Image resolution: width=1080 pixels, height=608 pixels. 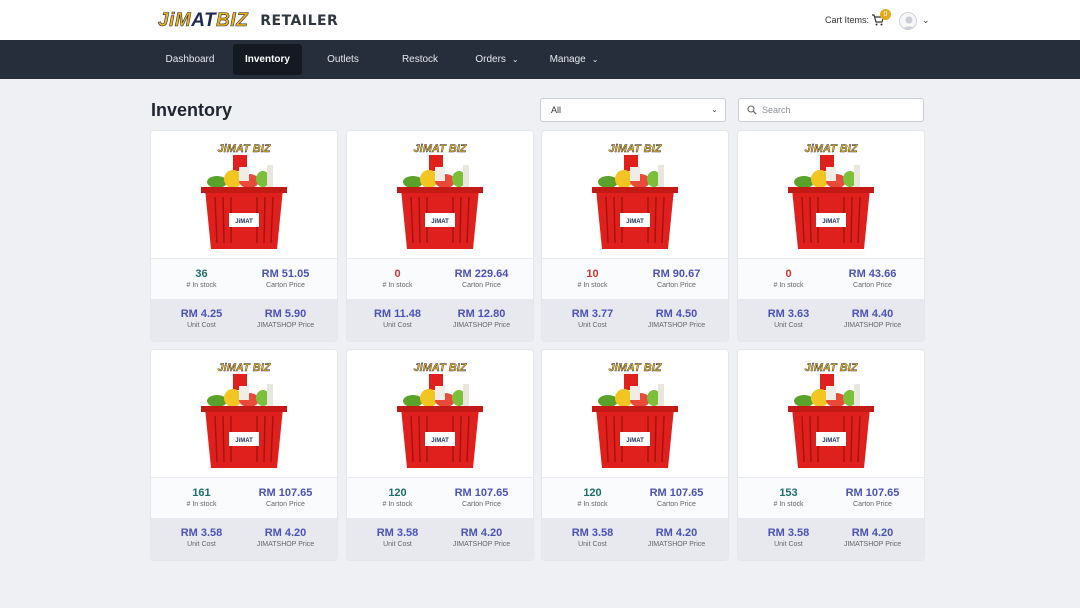 I want to click on cost-price-row: RM 4.25 Unit Cost RM 5.90 JIMATSHOP Price, so click(x=244, y=320).